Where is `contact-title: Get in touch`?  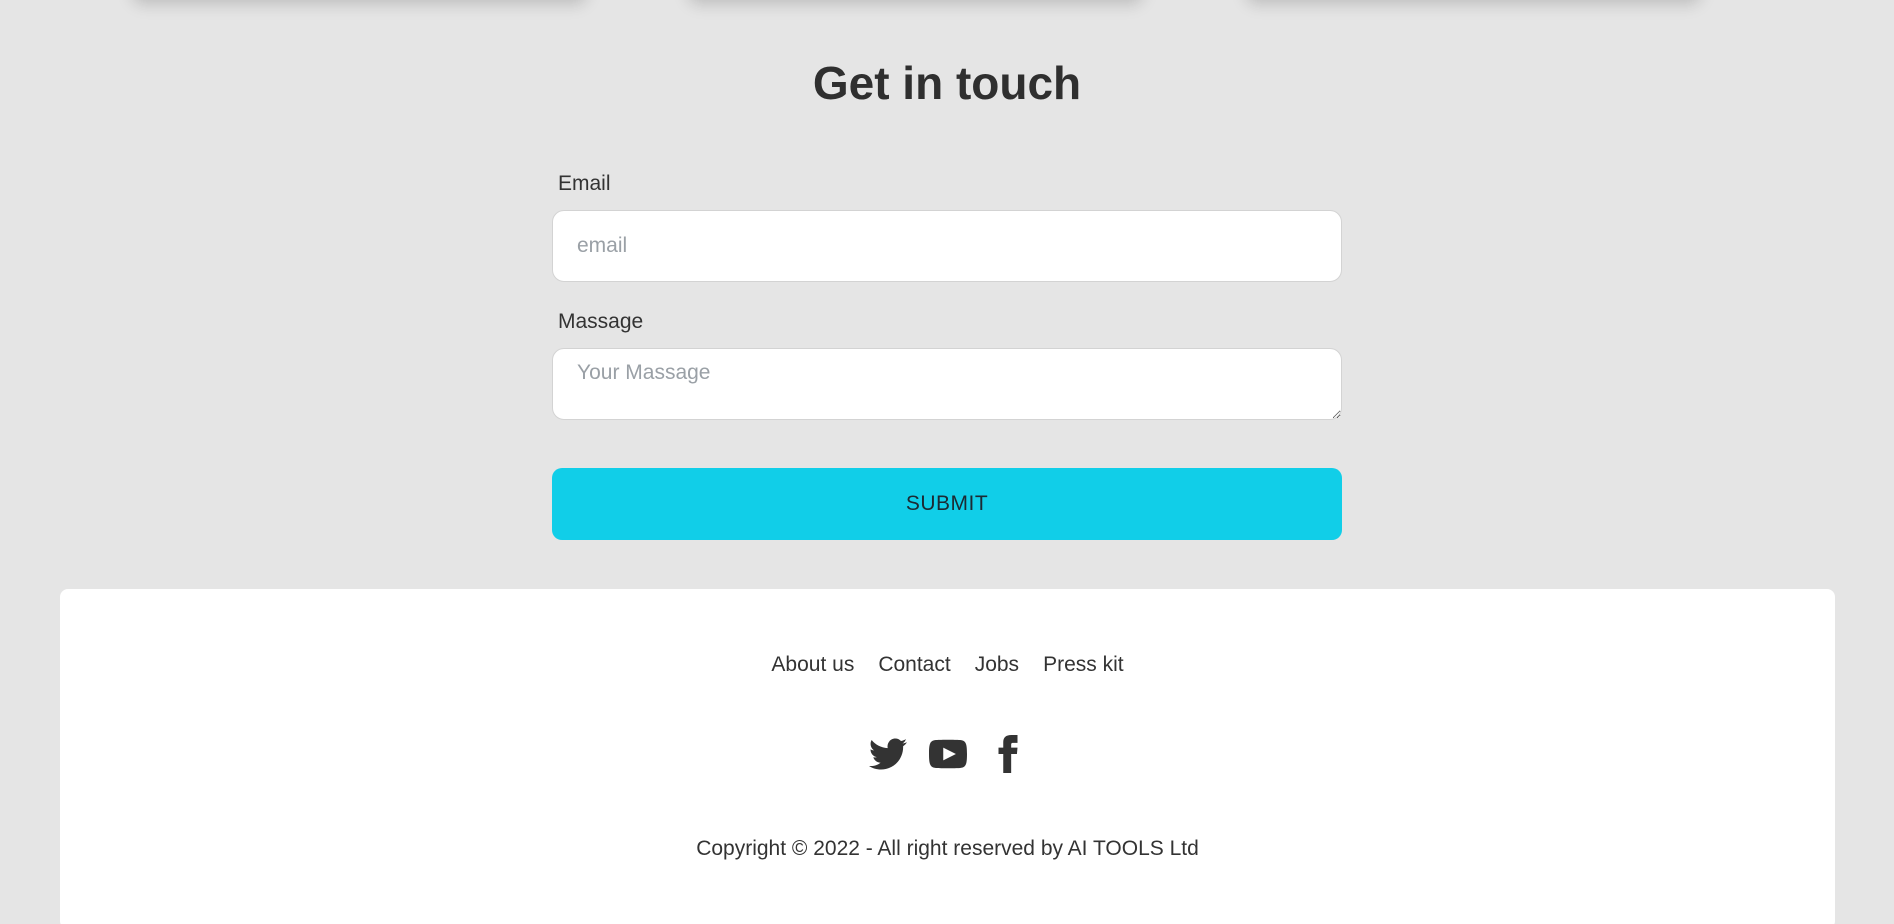
contact-title: Get in touch is located at coordinates (947, 83).